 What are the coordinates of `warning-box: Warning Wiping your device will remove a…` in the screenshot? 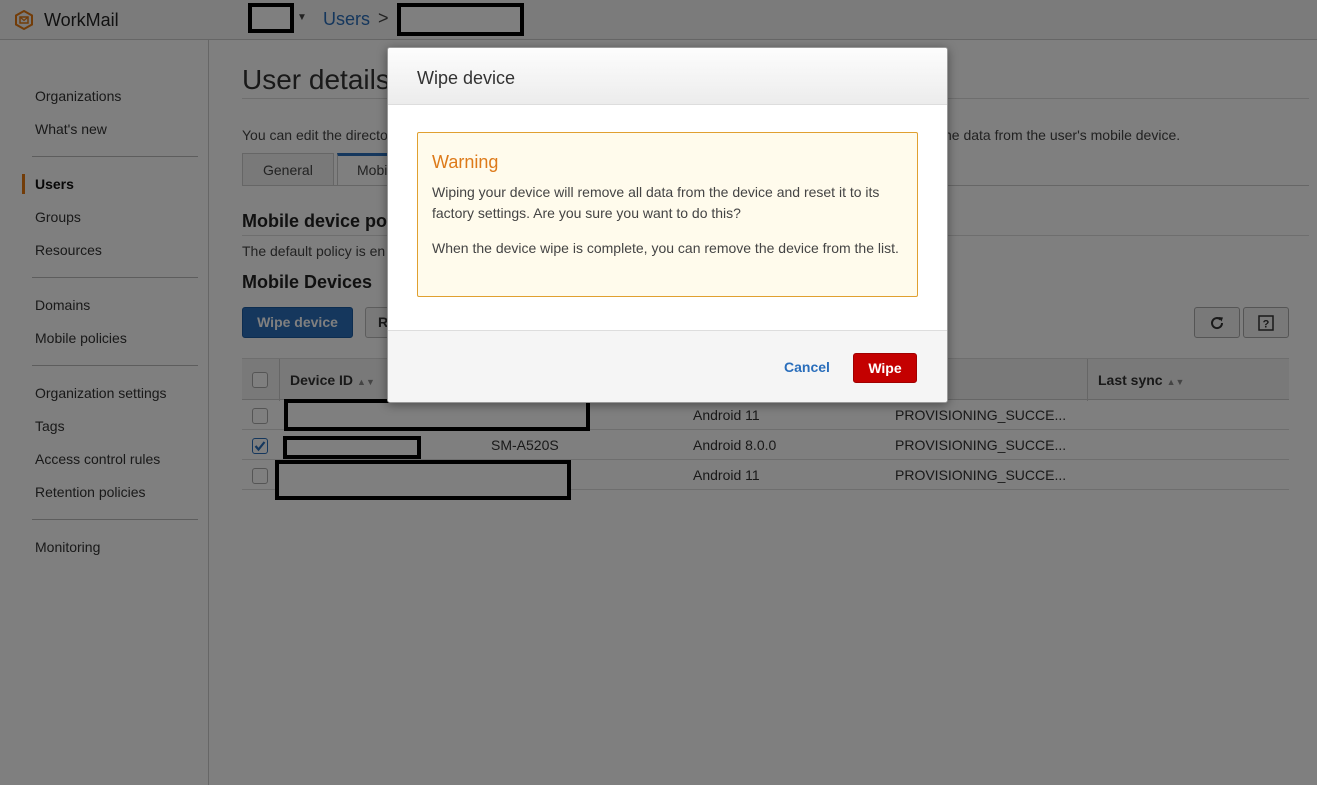 It's located at (667, 214).